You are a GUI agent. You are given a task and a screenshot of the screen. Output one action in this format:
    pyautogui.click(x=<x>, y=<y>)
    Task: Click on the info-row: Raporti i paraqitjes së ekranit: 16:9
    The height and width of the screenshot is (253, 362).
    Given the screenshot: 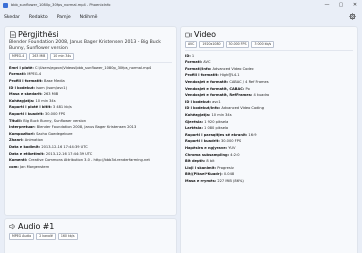 What is the action you would take?
    pyautogui.click(x=269, y=135)
    